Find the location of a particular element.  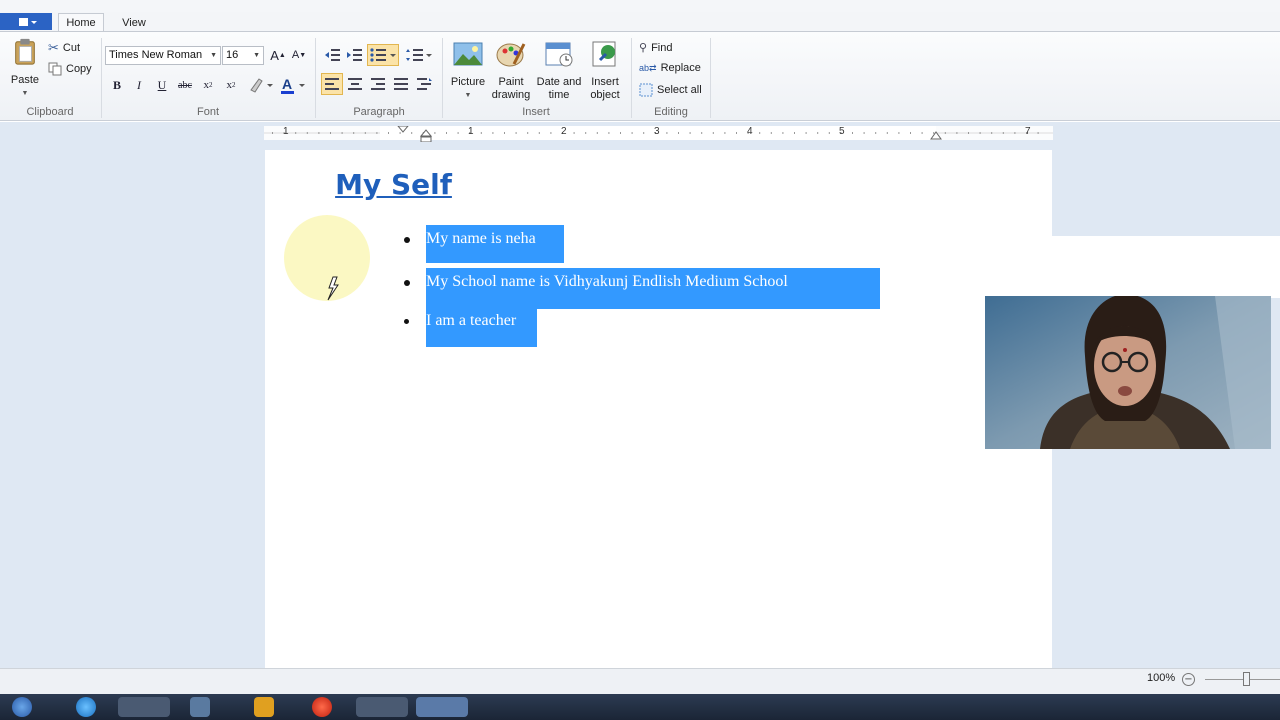

paste-dropdown-icon: ▼ is located at coordinates (25, 93).